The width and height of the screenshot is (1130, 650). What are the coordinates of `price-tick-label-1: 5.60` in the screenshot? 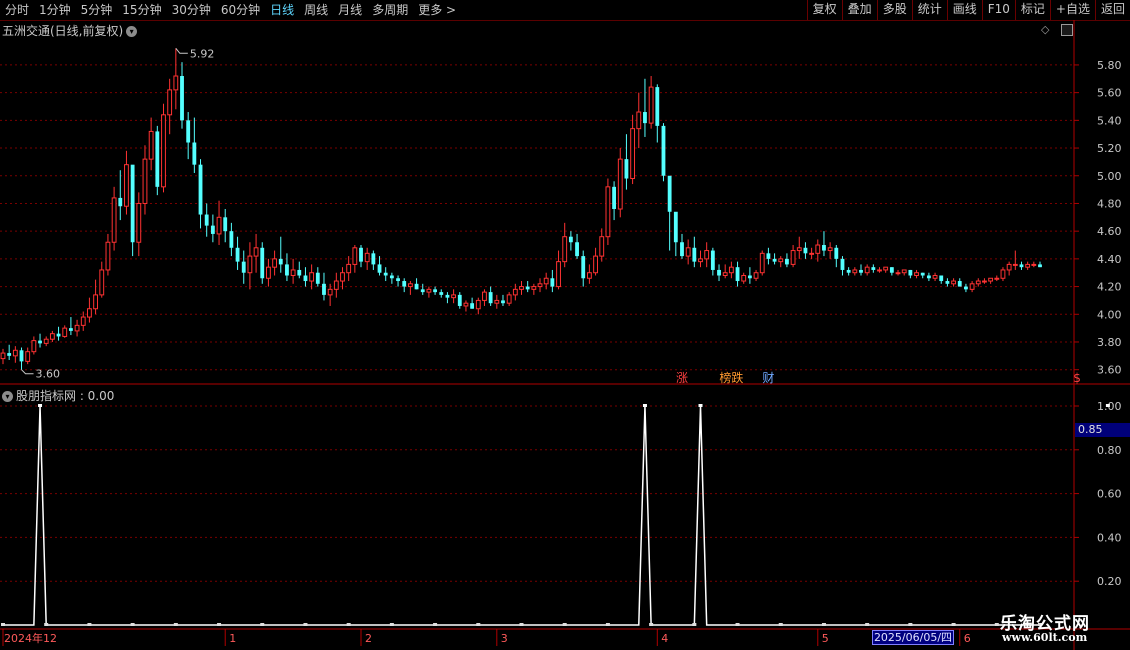 It's located at (1109, 93).